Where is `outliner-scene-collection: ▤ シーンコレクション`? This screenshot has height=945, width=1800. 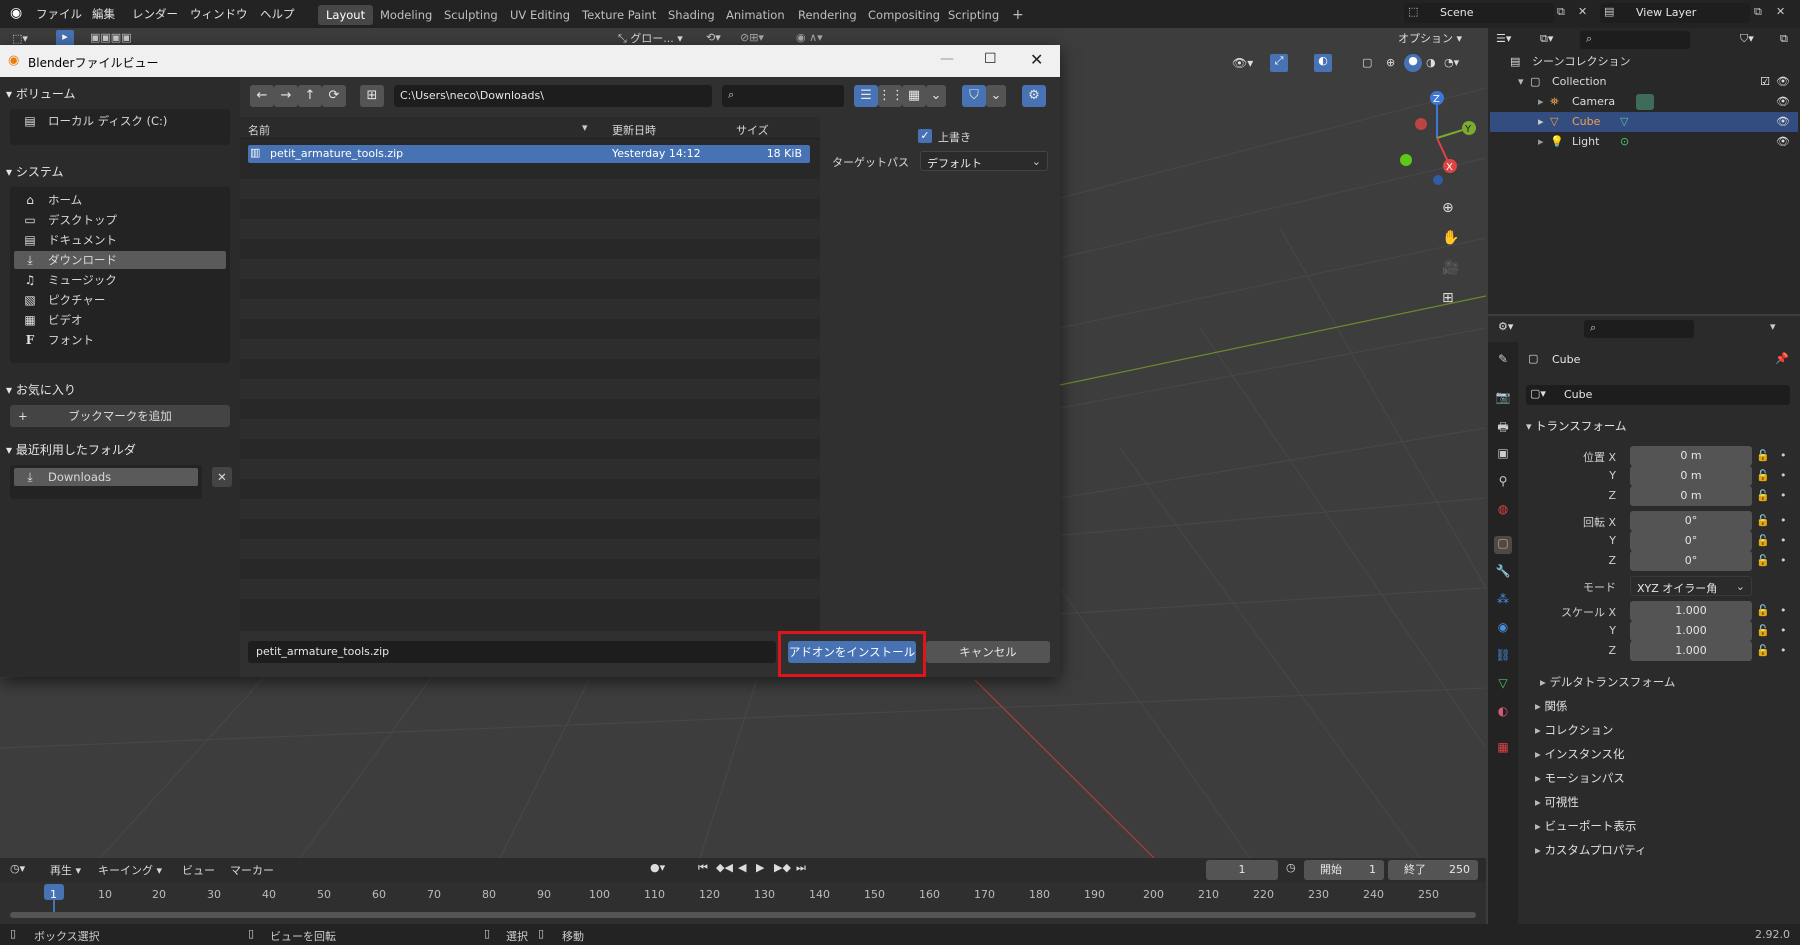 outliner-scene-collection: ▤ シーンコレクション is located at coordinates (1644, 62).